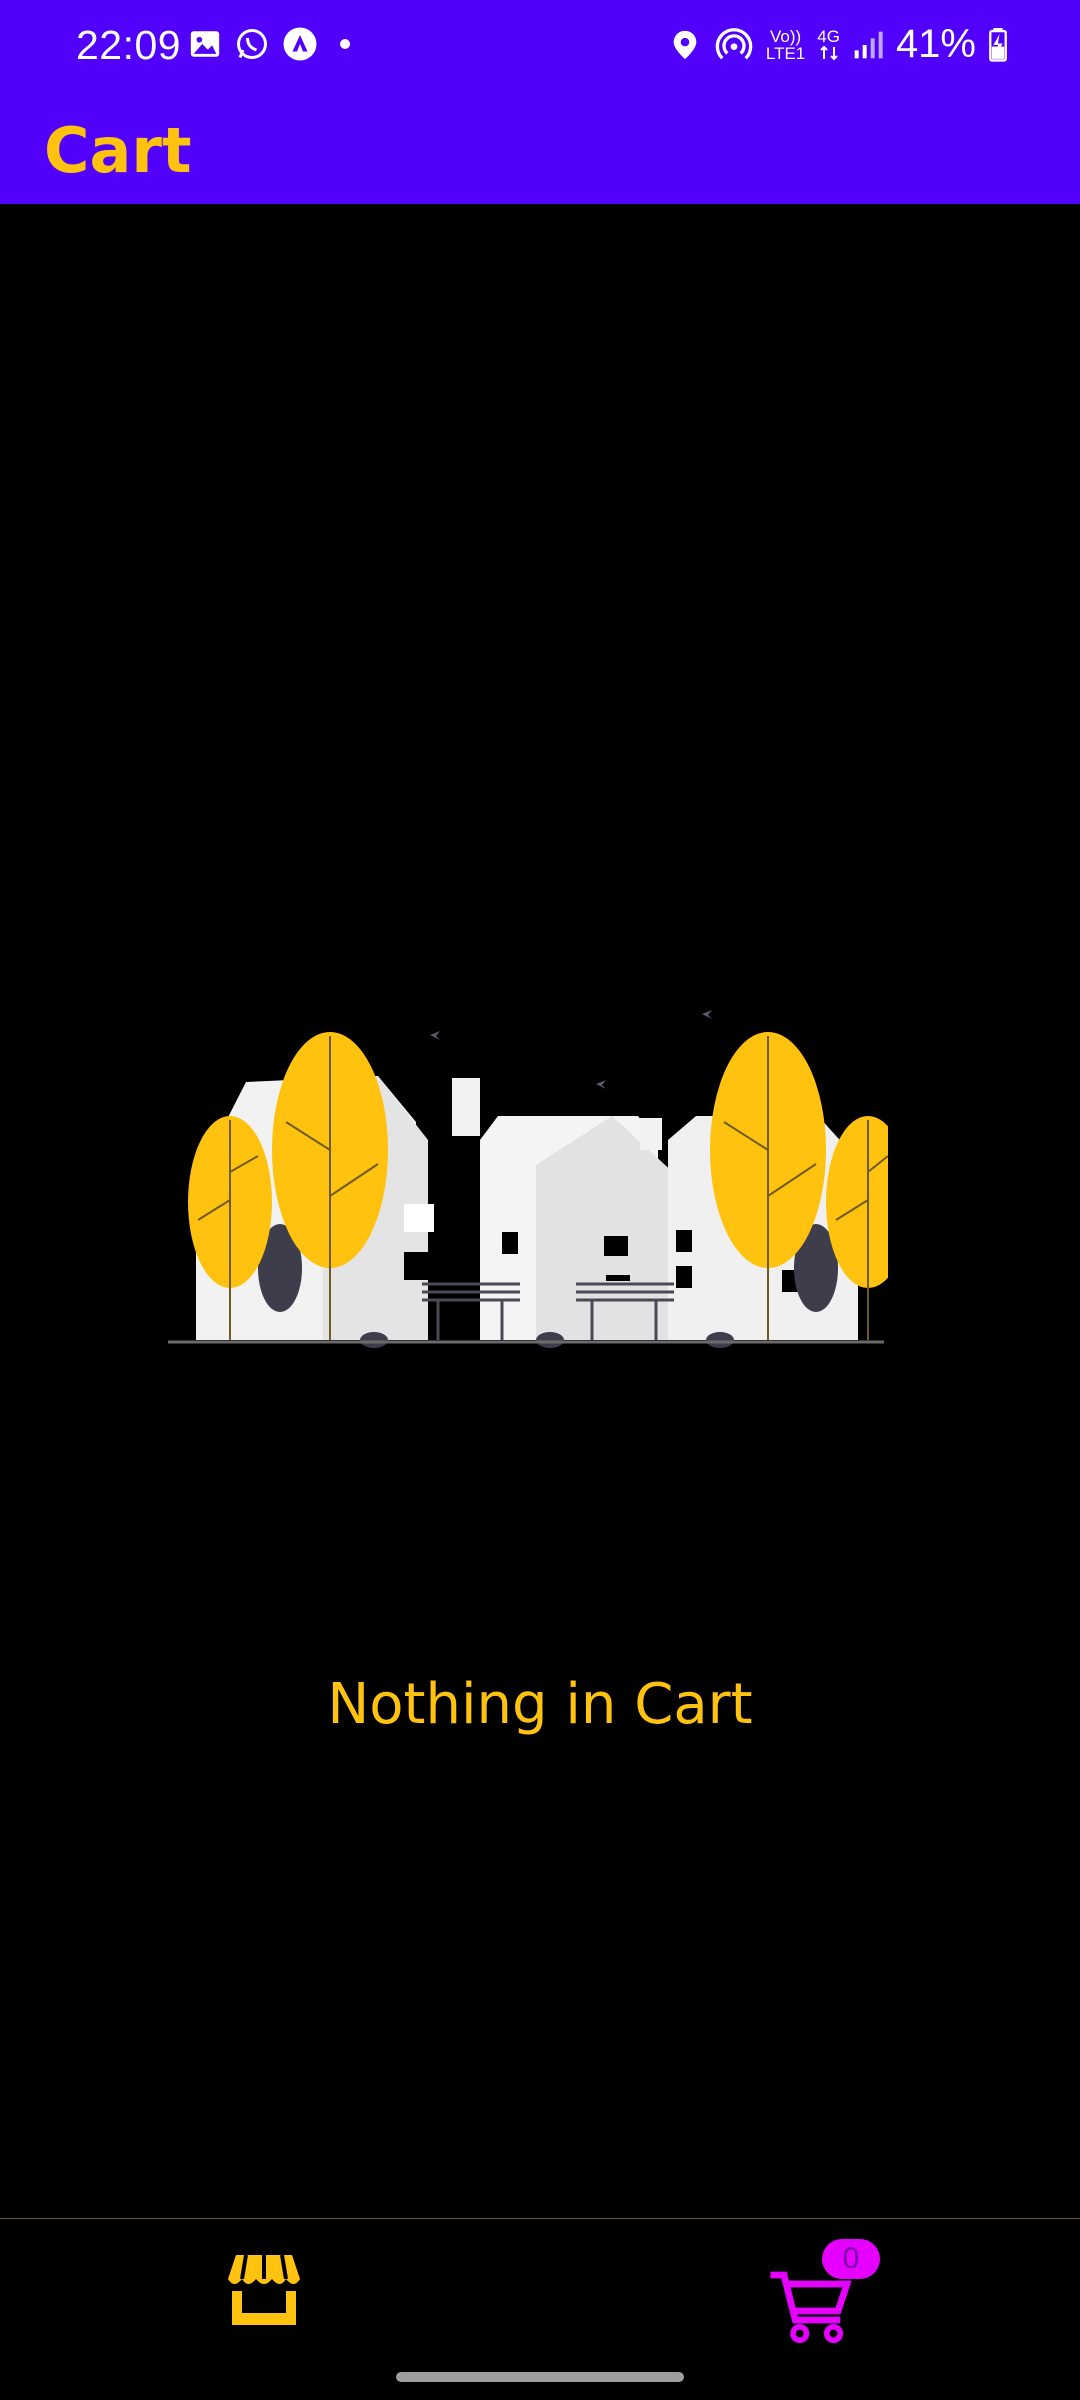  Describe the element at coordinates (300, 44) in the screenshot. I see `app-icon` at that location.